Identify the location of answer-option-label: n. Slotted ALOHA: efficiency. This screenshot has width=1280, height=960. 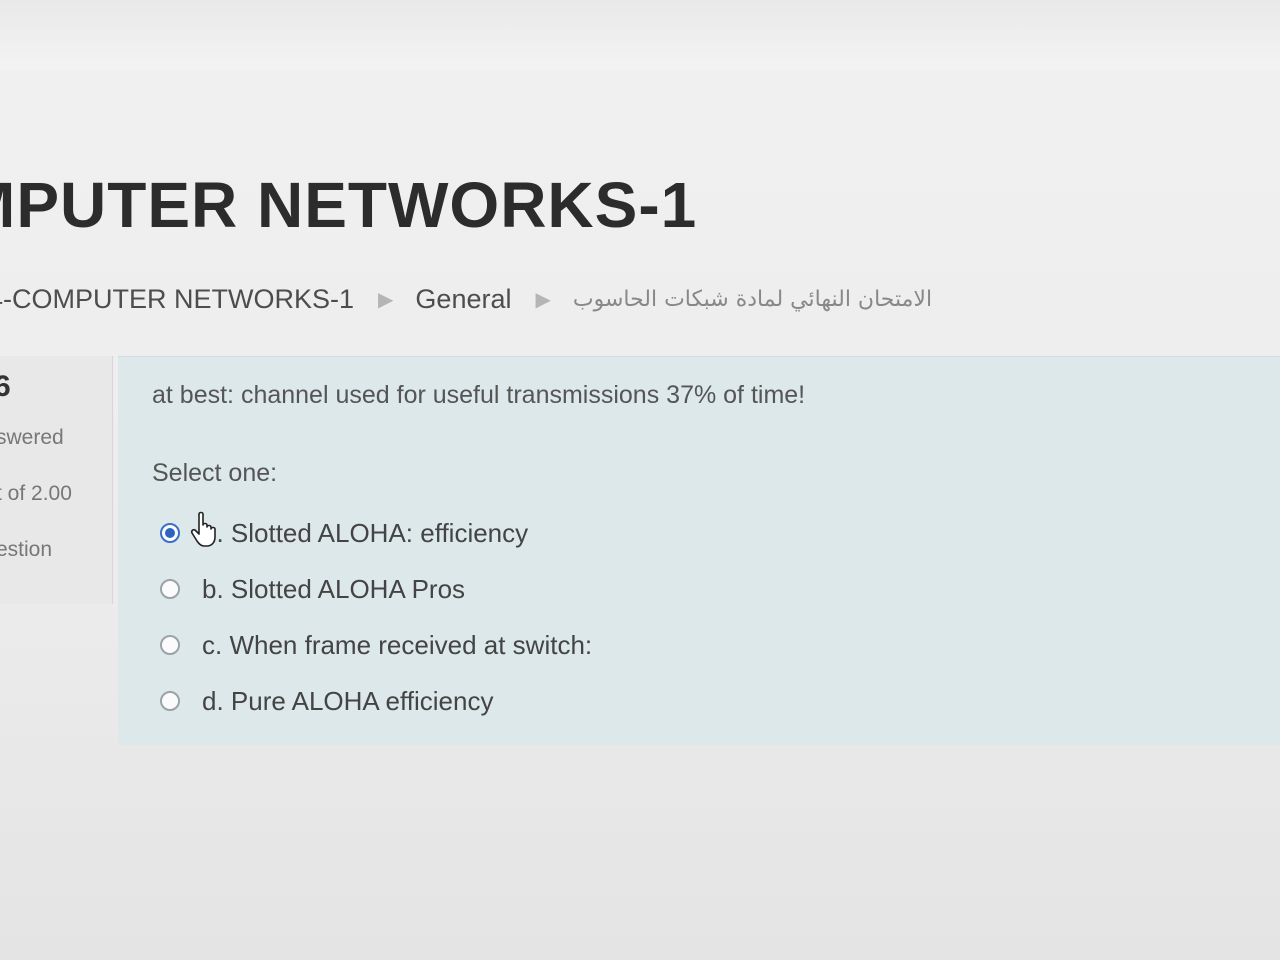
(365, 533).